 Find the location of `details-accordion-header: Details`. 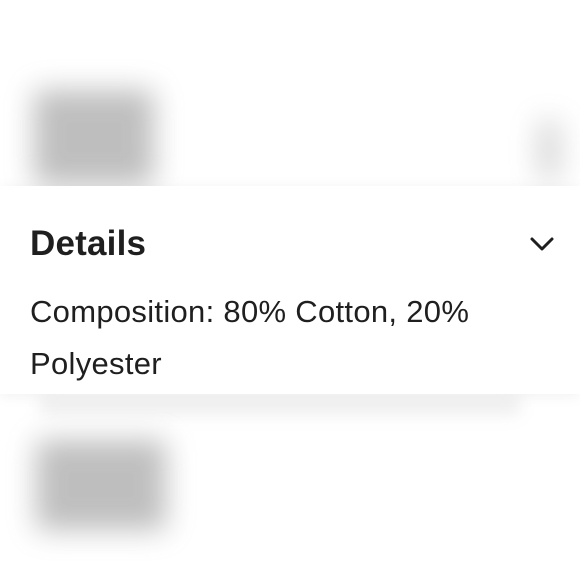

details-accordion-header: Details is located at coordinates (295, 244).